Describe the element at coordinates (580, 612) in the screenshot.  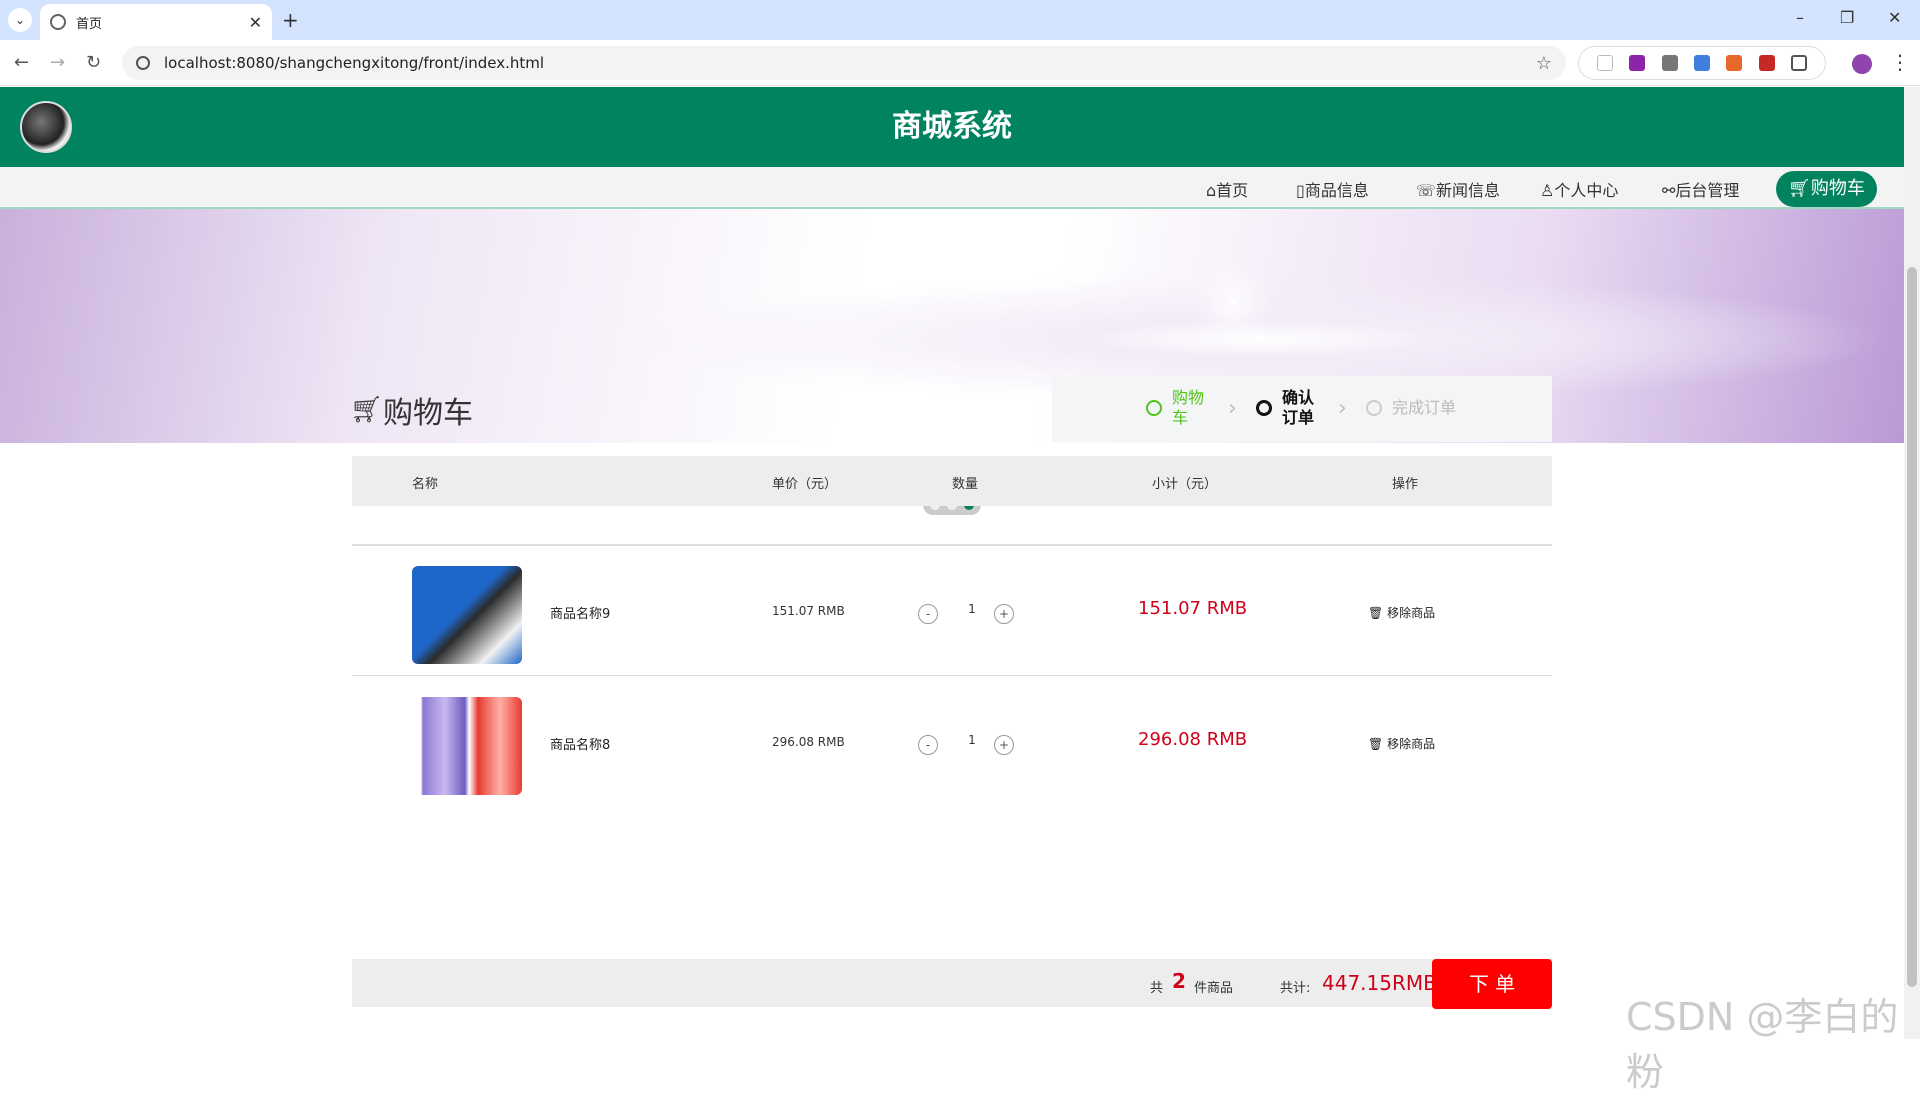
I see `product-name: 商品名称9` at that location.